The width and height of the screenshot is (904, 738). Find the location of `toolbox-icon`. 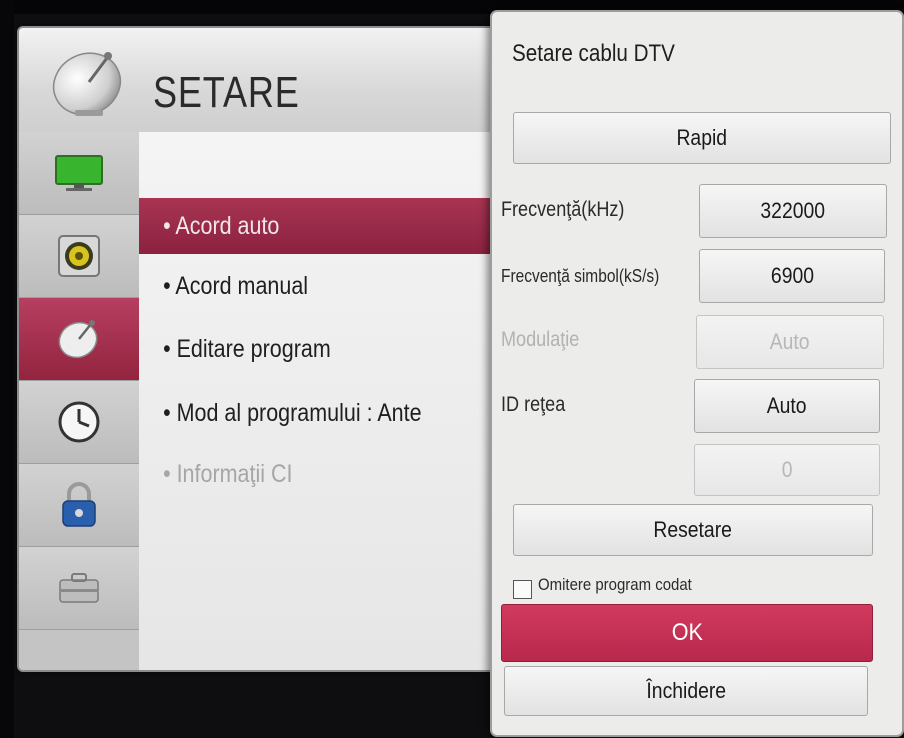

toolbox-icon is located at coordinates (79, 588).